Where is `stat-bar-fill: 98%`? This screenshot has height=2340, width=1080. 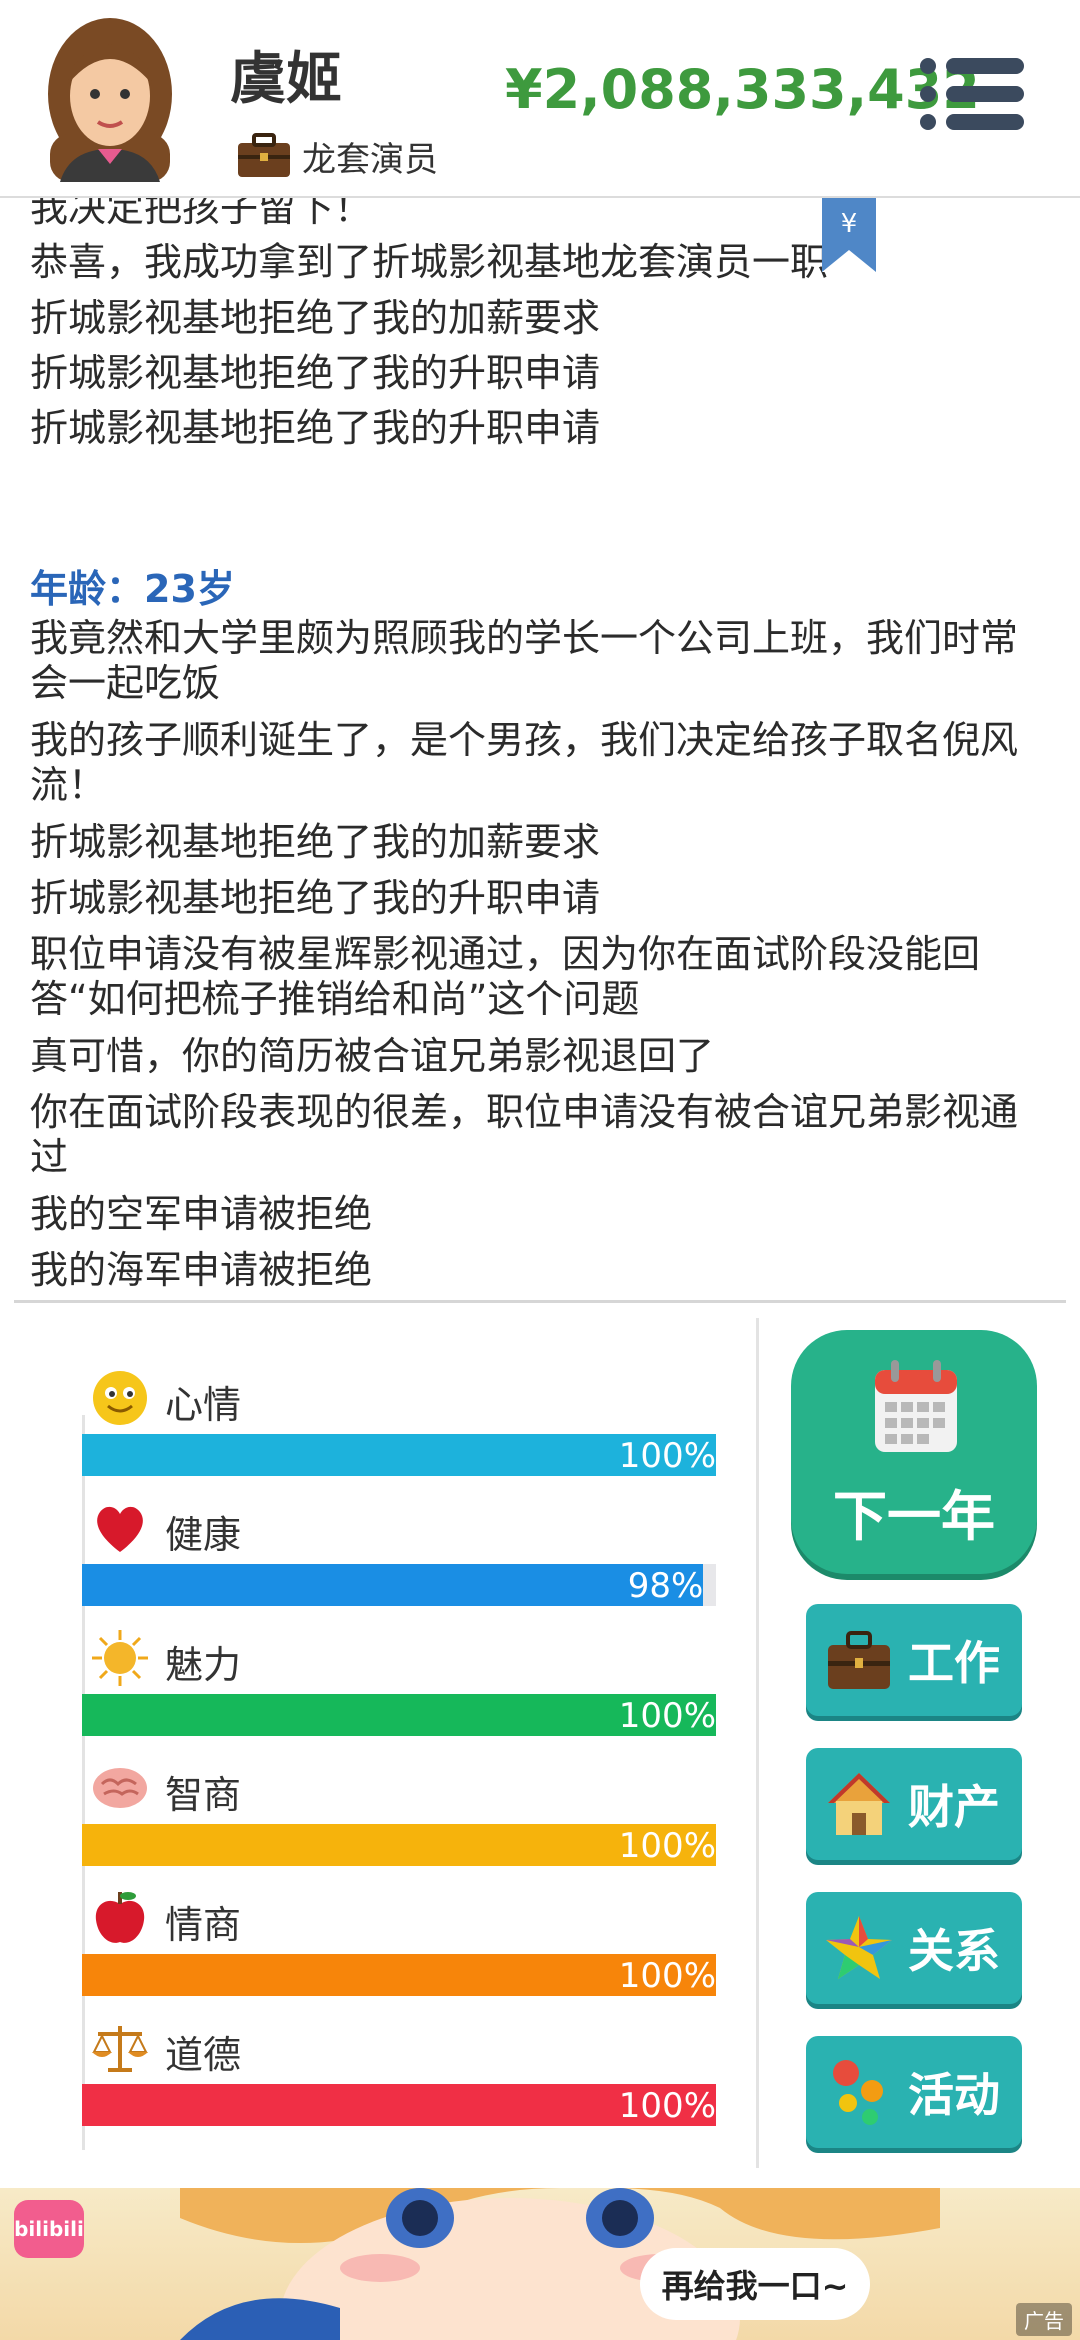 stat-bar-fill: 98% is located at coordinates (393, 1585).